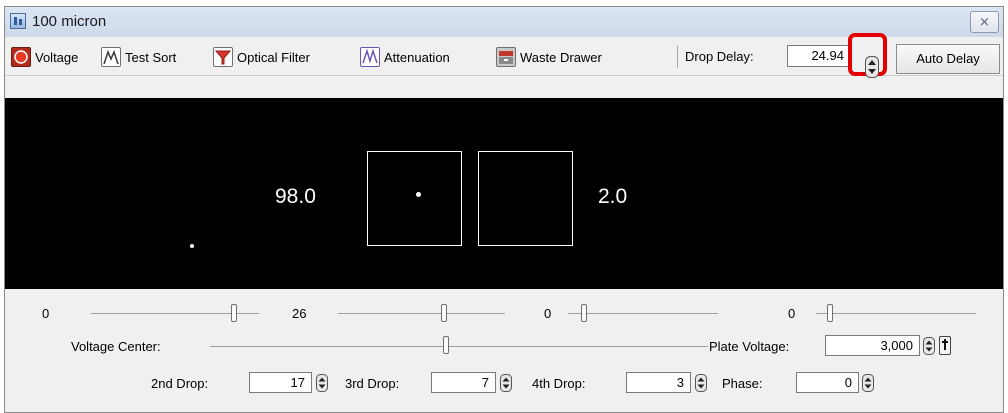 The width and height of the screenshot is (1008, 413). Describe the element at coordinates (192, 246) in the screenshot. I see `stream-dot` at that location.